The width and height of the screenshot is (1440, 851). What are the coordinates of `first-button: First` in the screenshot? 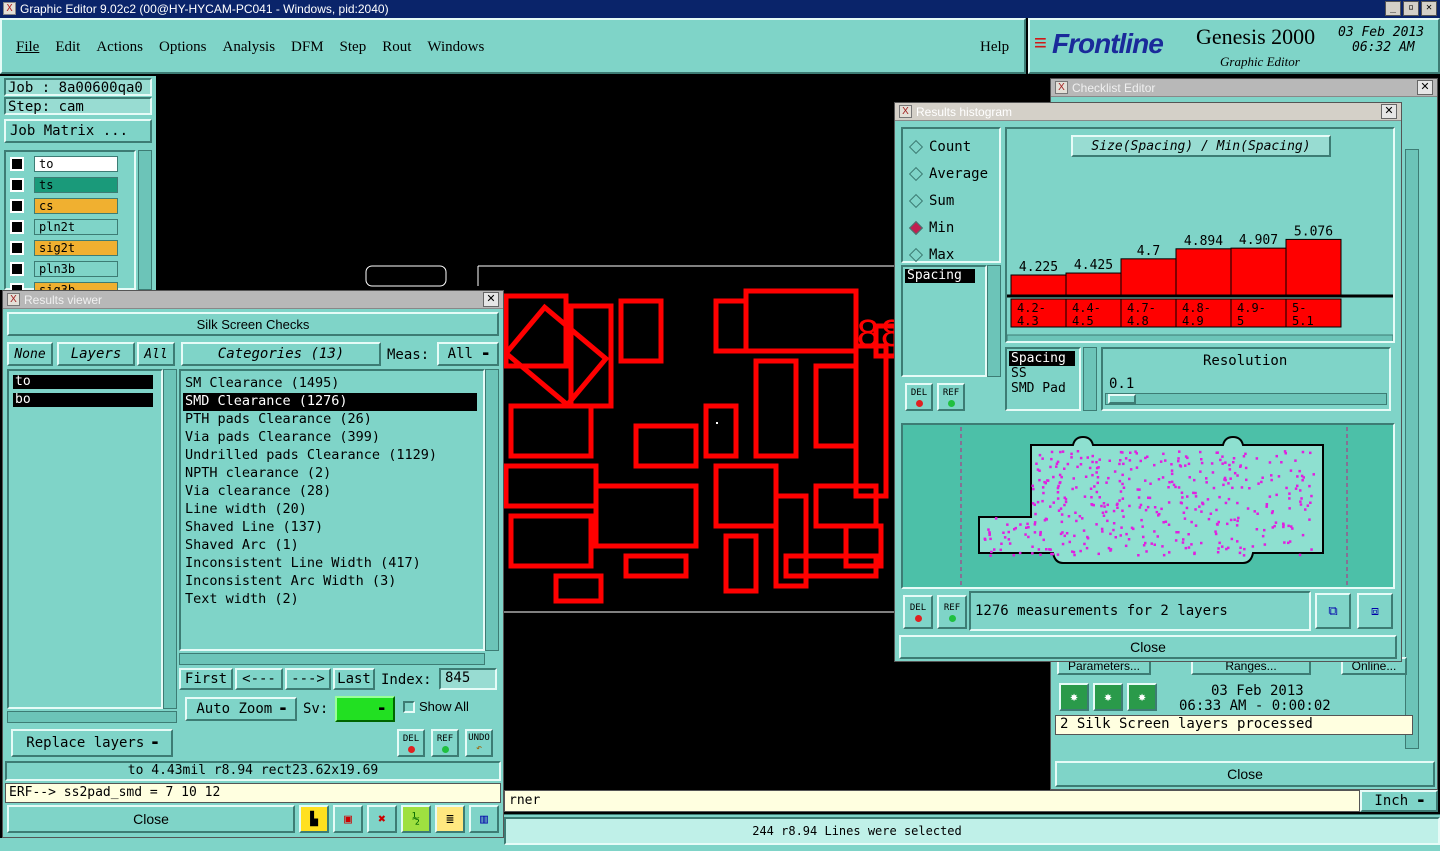 It's located at (206, 679).